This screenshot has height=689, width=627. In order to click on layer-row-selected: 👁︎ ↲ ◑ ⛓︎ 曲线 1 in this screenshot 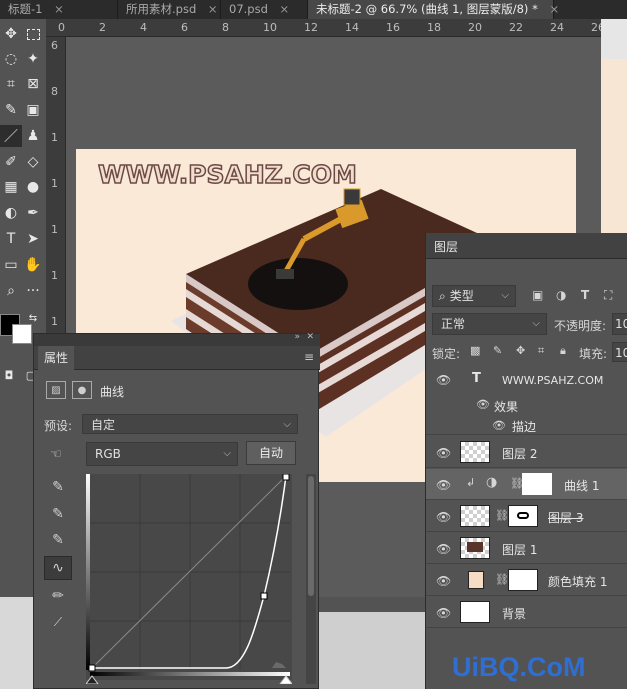, I will do `click(526, 484)`.